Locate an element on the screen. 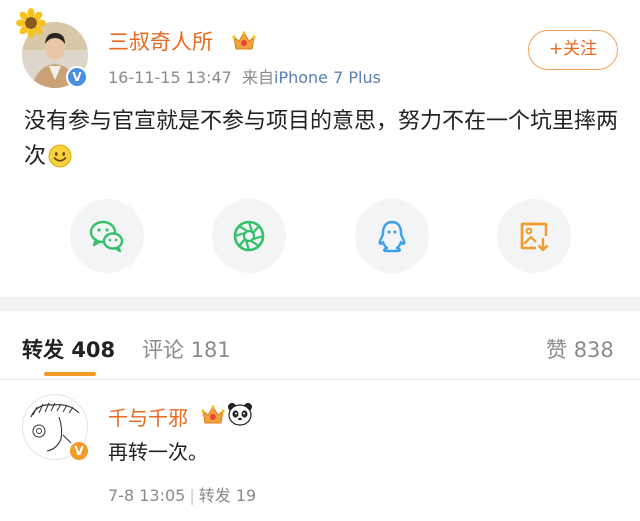 Image resolution: width=640 pixels, height=521 pixels. post-source: iPhone 7 Plus is located at coordinates (327, 77).